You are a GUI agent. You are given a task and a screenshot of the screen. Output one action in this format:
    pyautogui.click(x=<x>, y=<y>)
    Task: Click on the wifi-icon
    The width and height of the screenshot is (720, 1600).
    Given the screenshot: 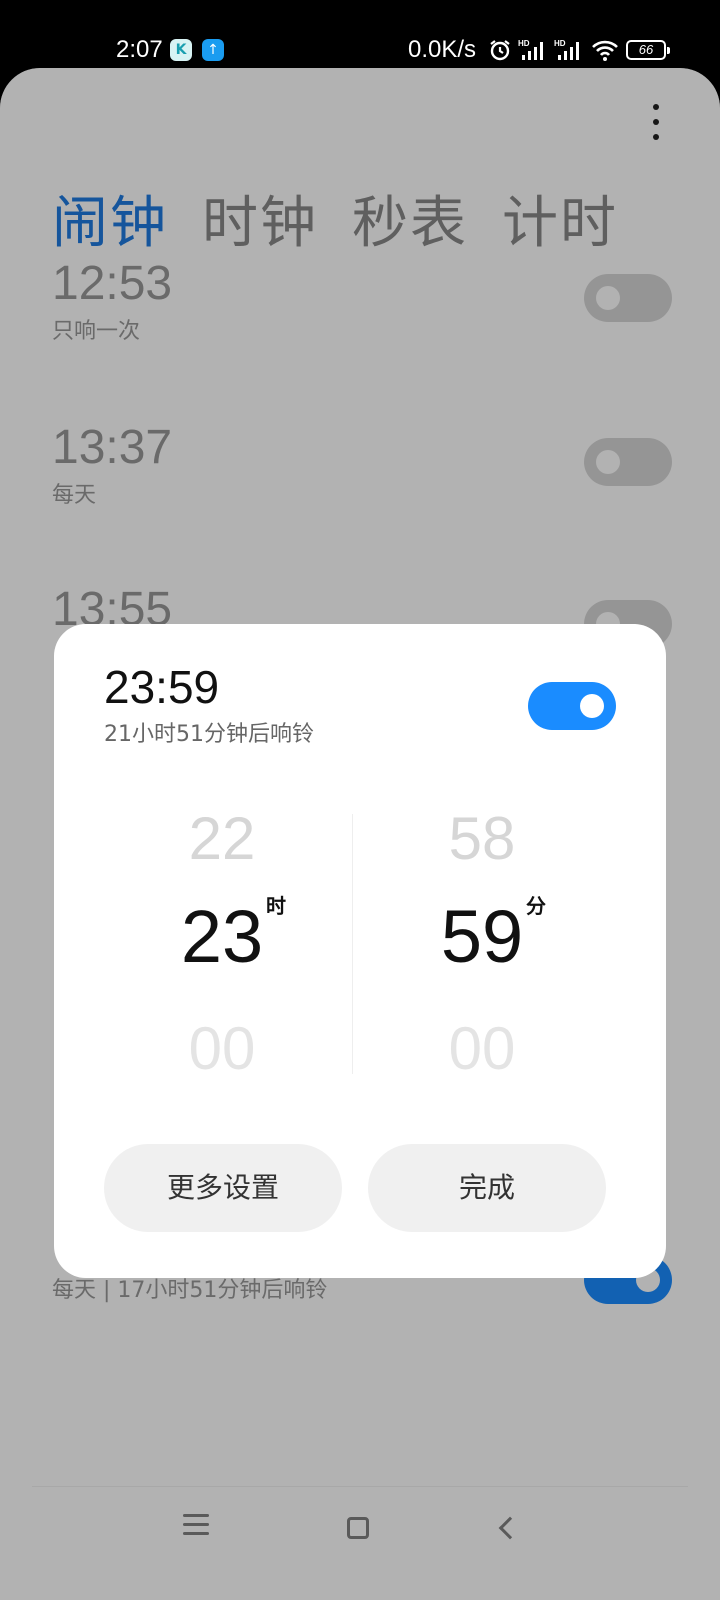 What is the action you would take?
    pyautogui.click(x=605, y=50)
    